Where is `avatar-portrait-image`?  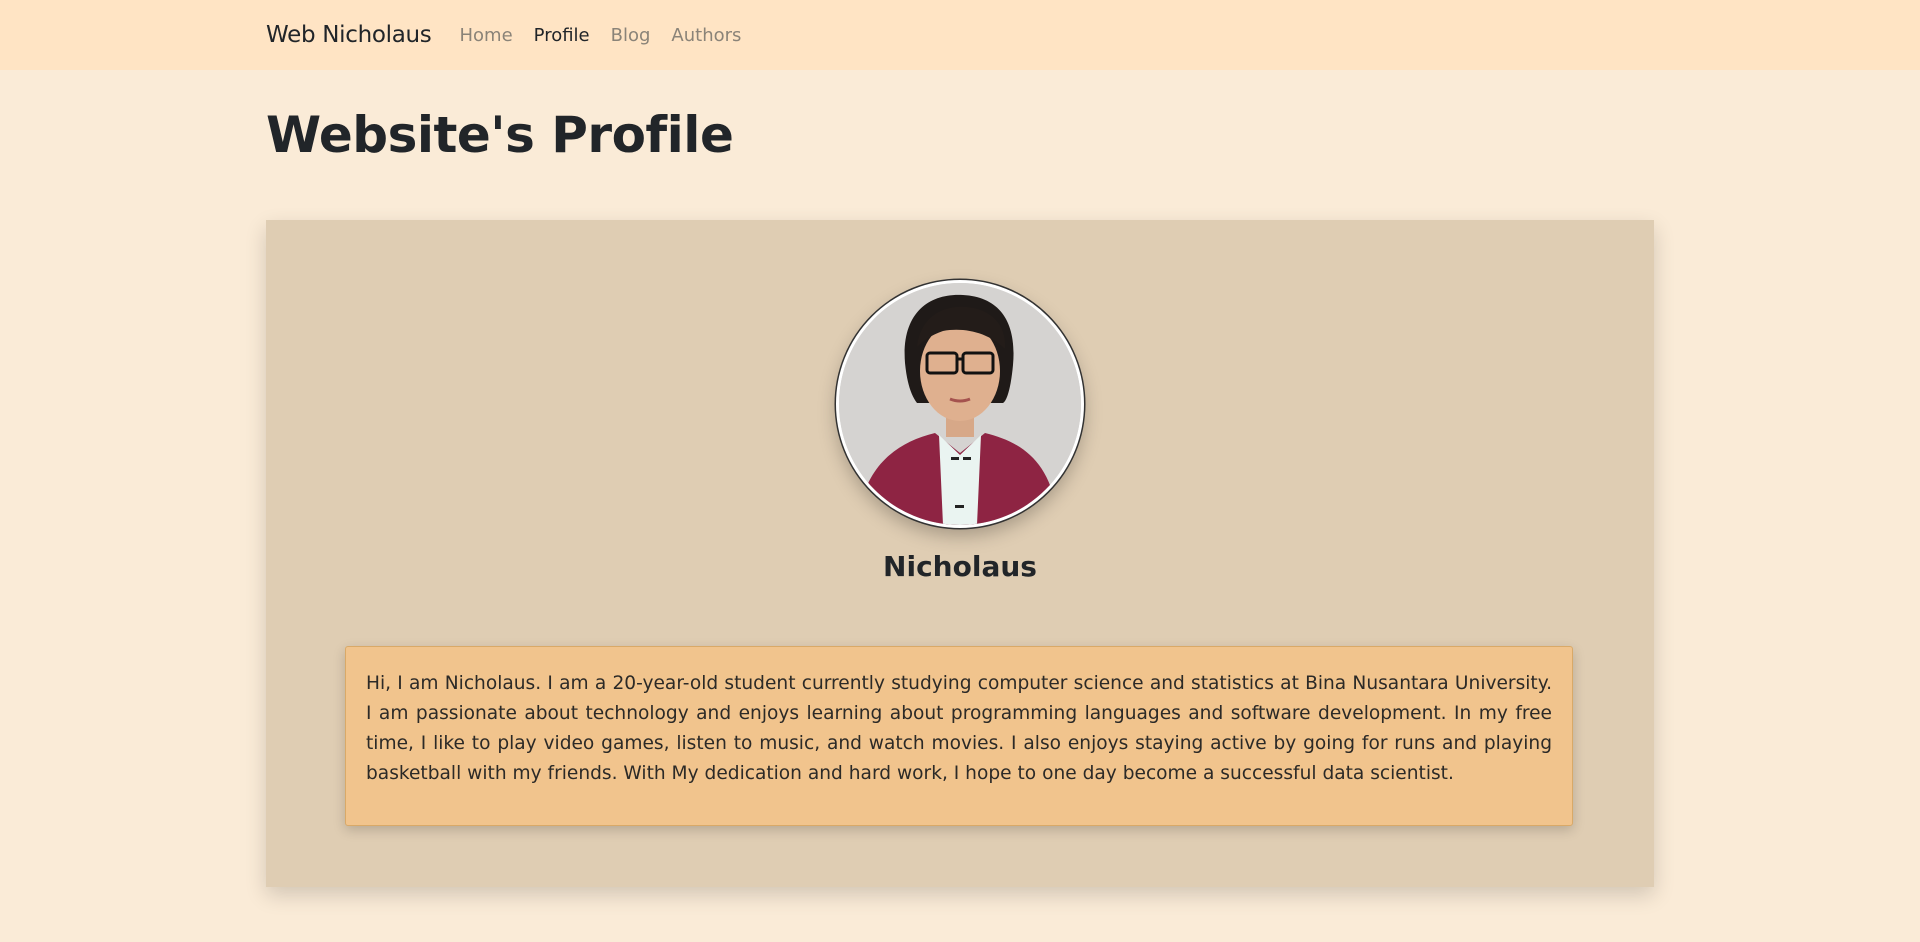 avatar-portrait-image is located at coordinates (960, 404).